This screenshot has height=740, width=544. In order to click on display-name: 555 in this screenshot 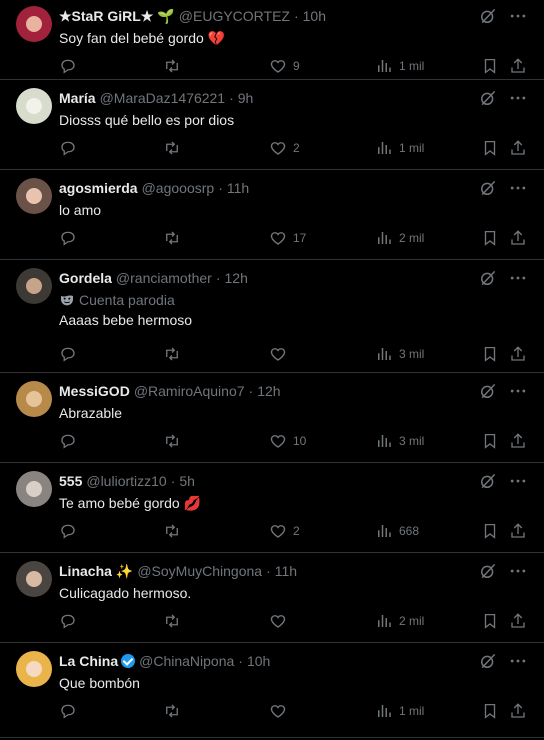, I will do `click(70, 481)`.